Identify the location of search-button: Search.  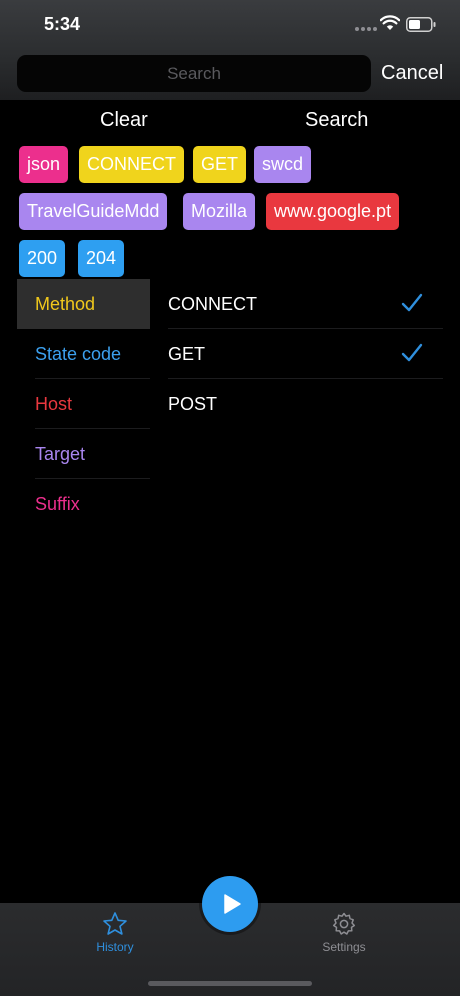
(336, 120).